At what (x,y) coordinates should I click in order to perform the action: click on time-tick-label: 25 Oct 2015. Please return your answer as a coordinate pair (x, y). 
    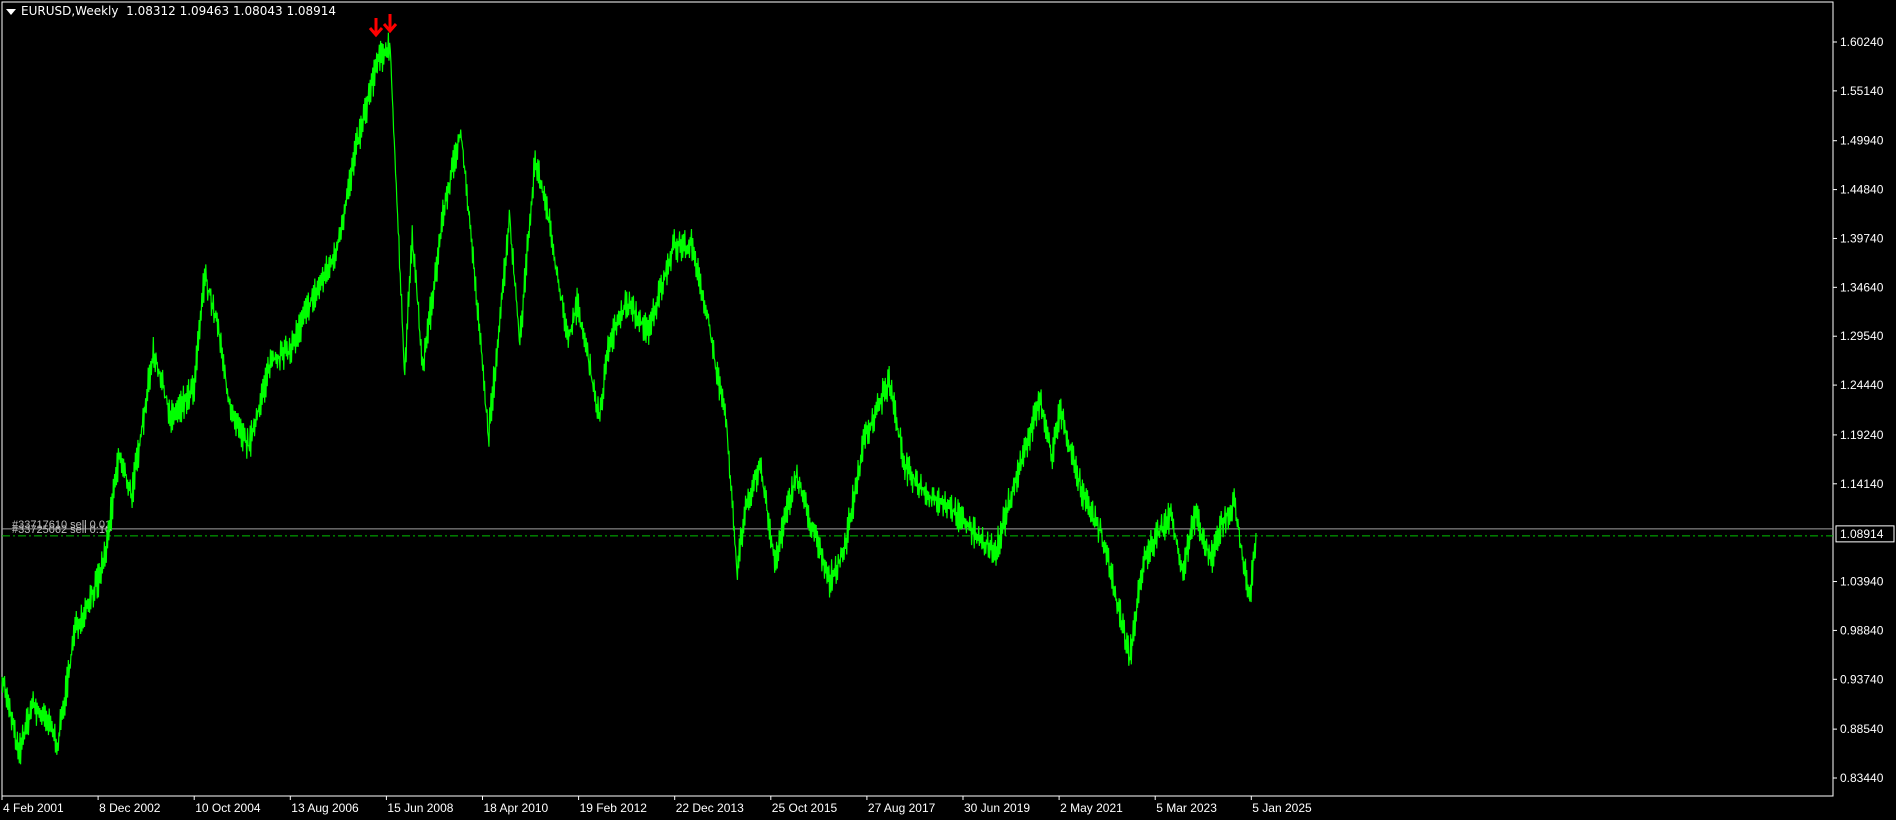
    Looking at the image, I should click on (805, 808).